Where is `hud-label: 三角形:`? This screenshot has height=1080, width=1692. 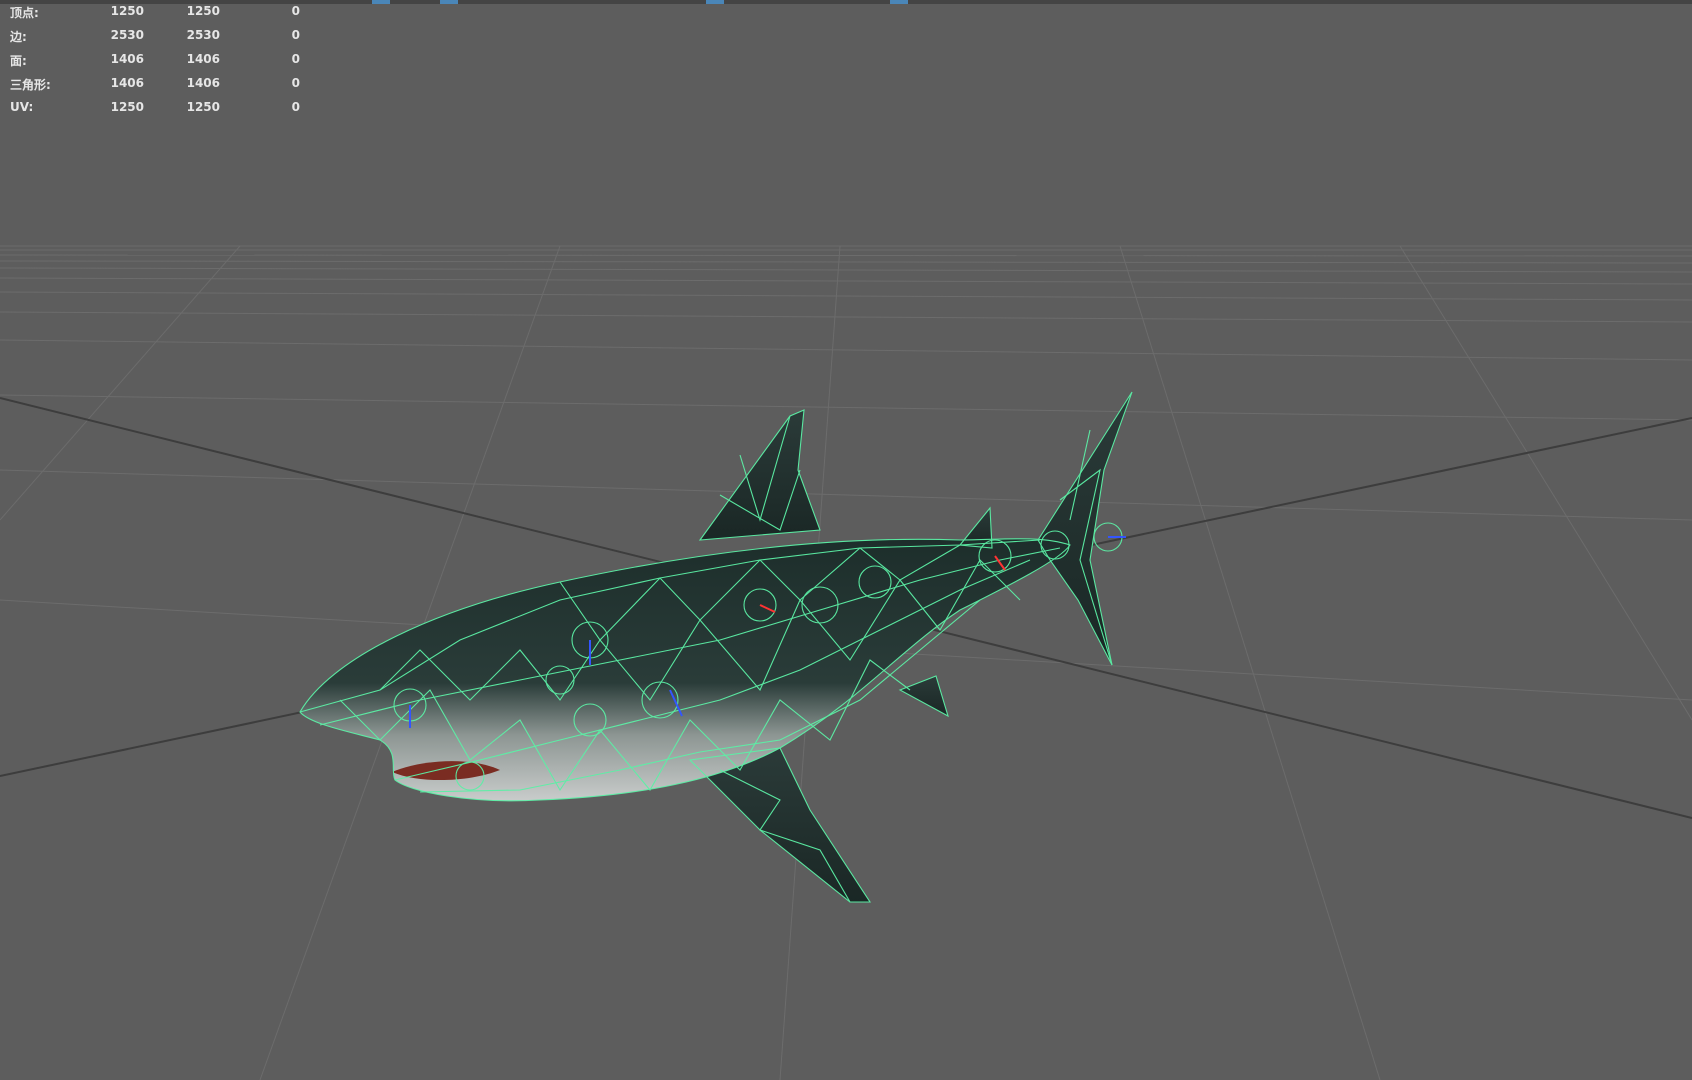
hud-label: 三角形: is located at coordinates (30, 85).